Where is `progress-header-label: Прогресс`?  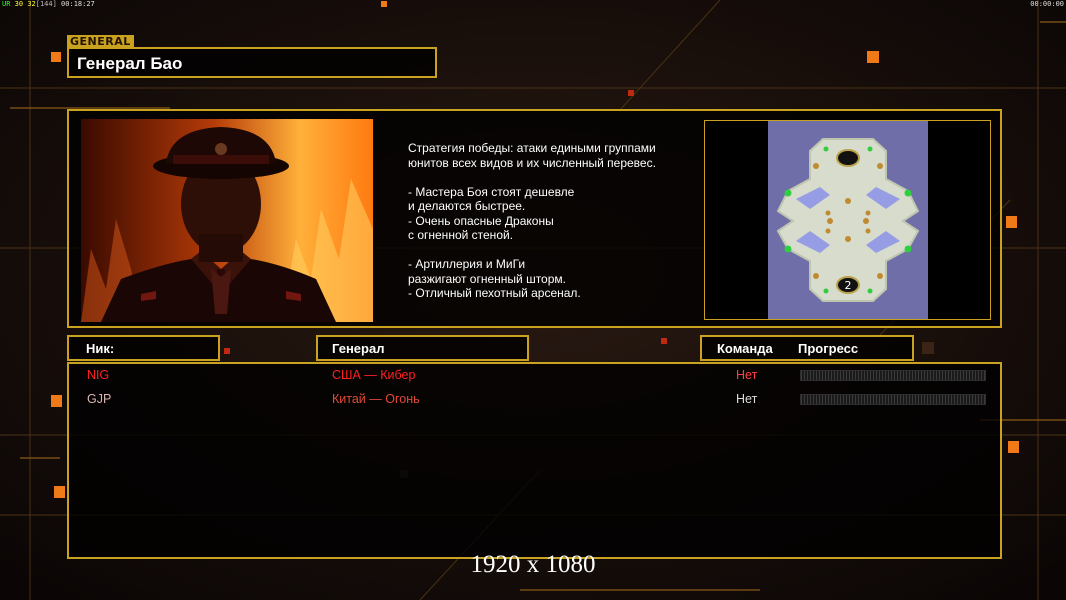 progress-header-label: Прогресс is located at coordinates (828, 348).